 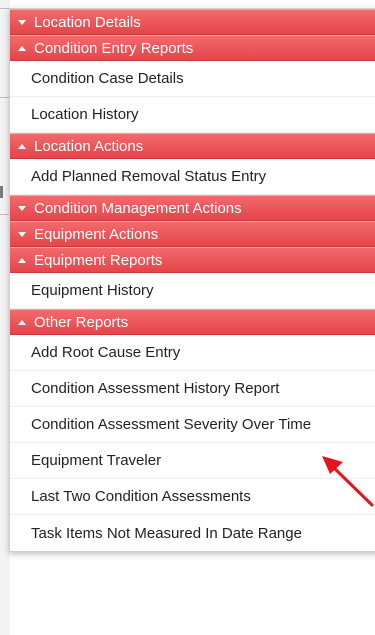 I want to click on section-header-label: Location Details, so click(x=87, y=22).